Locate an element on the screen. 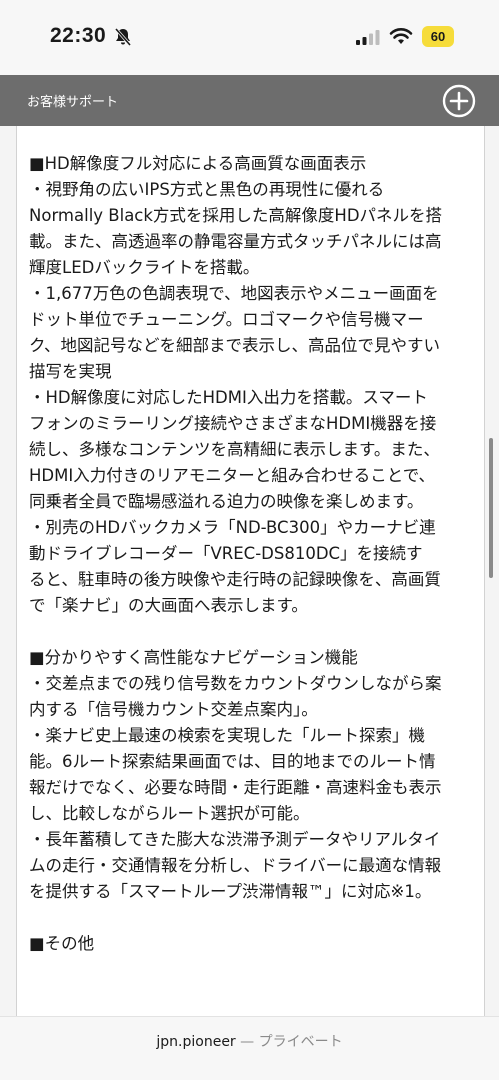 This screenshot has width=499, height=1080. article-line: 報だけでなく、必要な時間・走行距離・高速料金も表示 is located at coordinates (235, 787).